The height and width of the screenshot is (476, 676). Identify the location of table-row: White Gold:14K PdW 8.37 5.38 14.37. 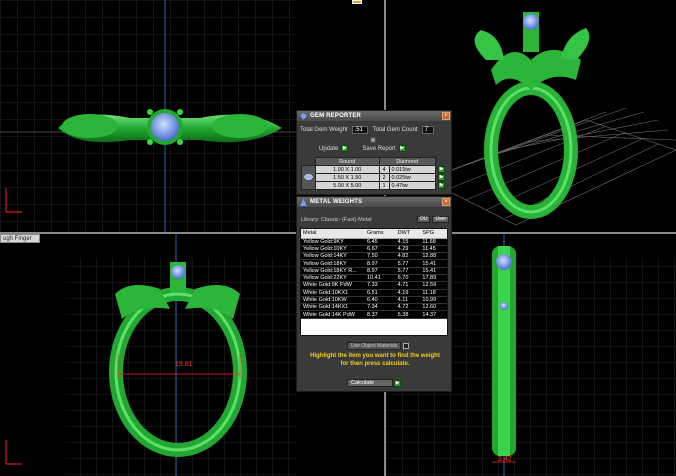
(374, 314).